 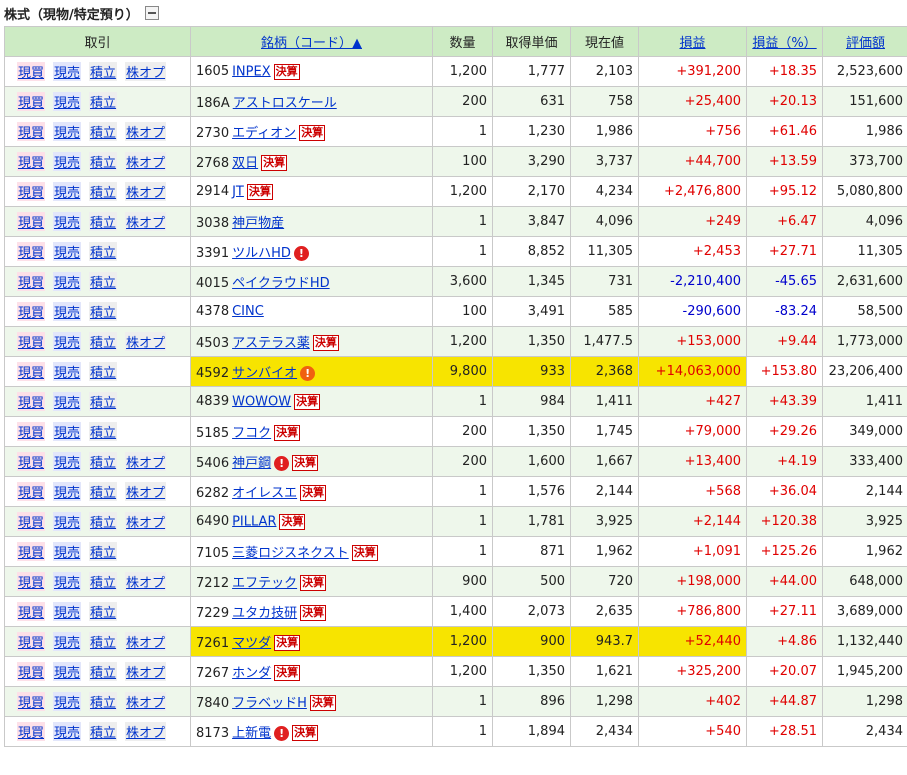 I want to click on stock-name-link: エフテック, so click(x=264, y=583).